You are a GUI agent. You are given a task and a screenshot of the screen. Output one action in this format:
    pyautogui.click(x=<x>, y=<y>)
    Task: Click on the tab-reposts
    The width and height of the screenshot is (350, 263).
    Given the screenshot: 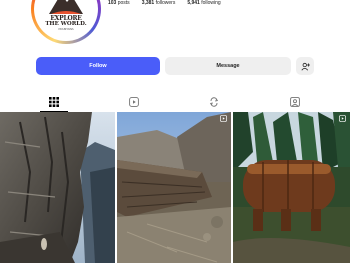 What is the action you would take?
    pyautogui.click(x=214, y=102)
    